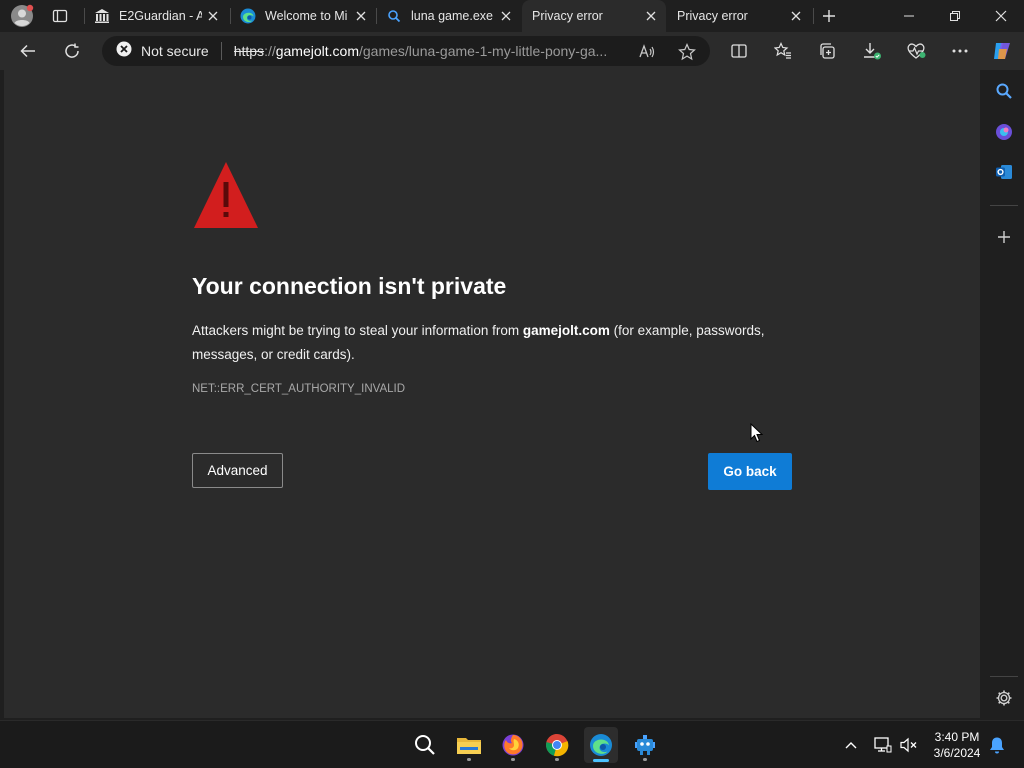 This screenshot has width=1024, height=768. What do you see at coordinates (687, 52) in the screenshot?
I see `favorite-star-icon` at bounding box center [687, 52].